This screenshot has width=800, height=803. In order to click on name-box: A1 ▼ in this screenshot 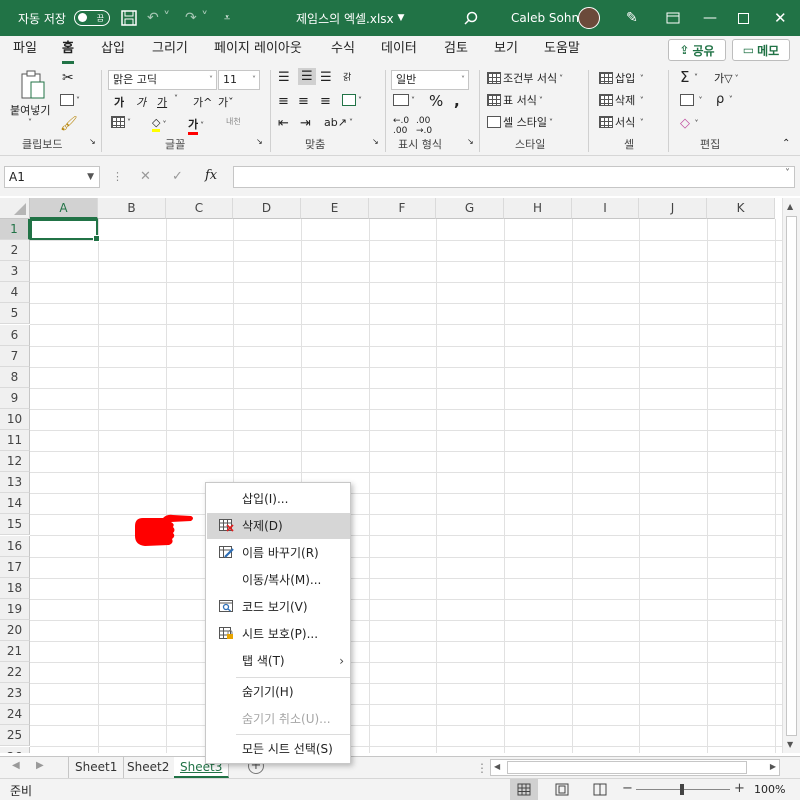, I will do `click(52, 177)`.